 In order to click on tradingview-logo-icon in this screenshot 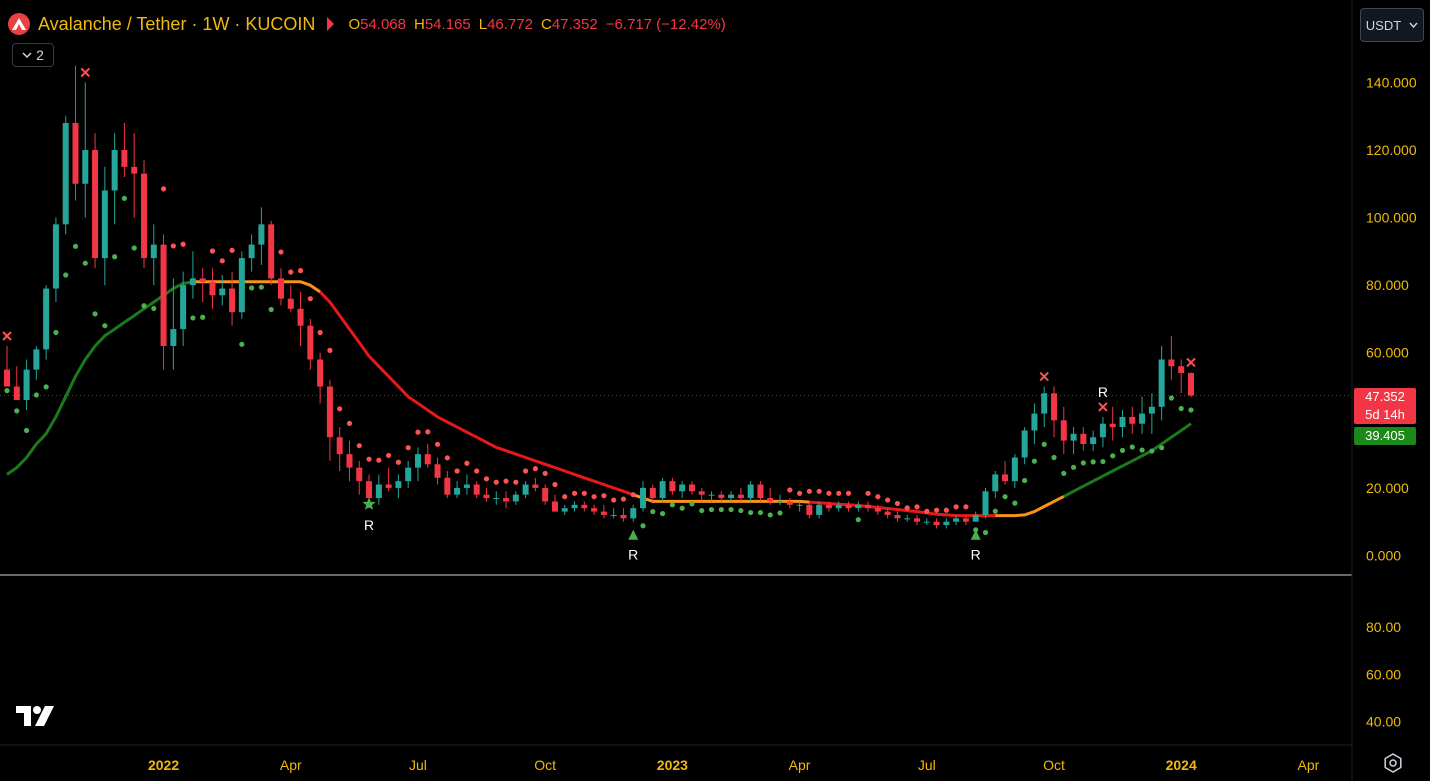, I will do `click(36, 717)`.